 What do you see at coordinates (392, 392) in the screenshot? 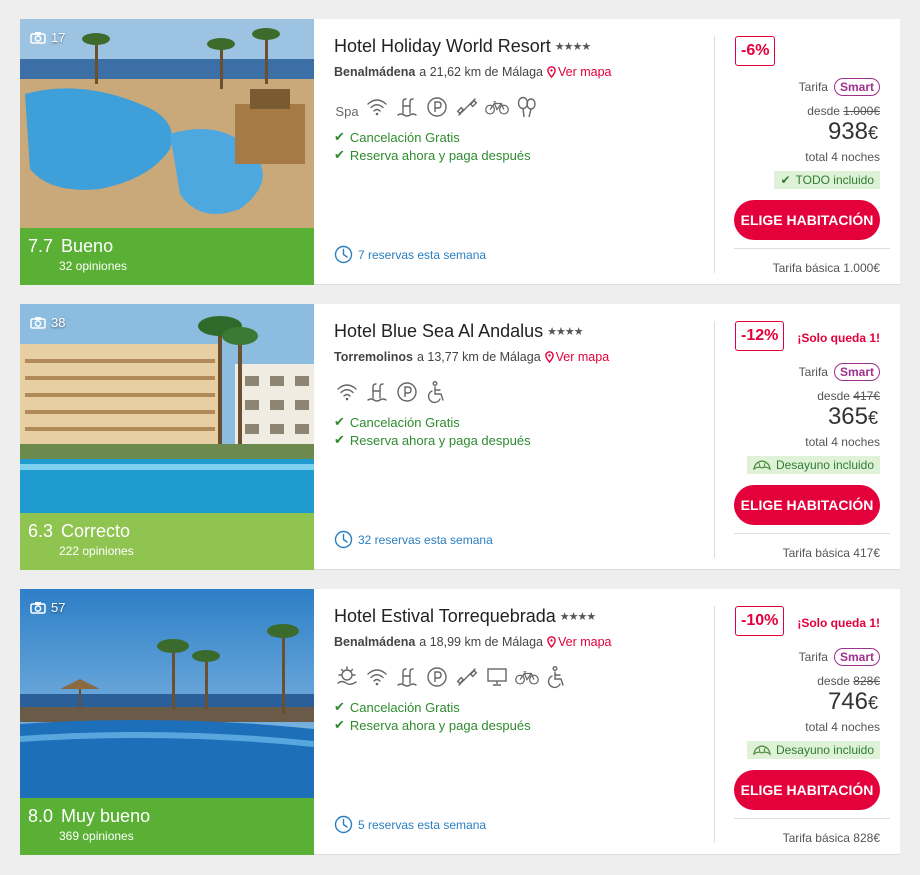
I see `amenities` at bounding box center [392, 392].